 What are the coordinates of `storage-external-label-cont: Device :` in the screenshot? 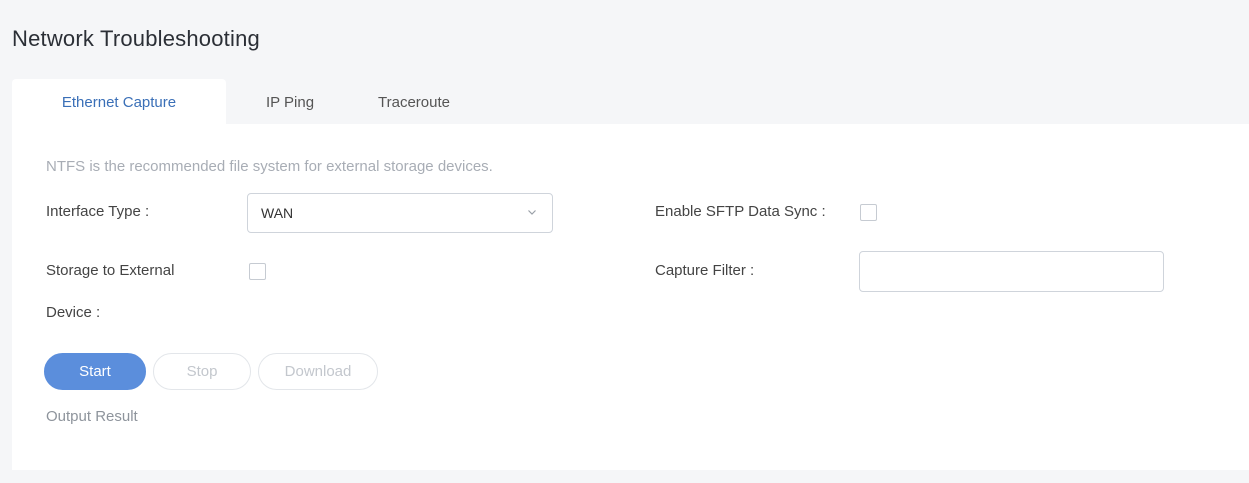 It's located at (73, 312).